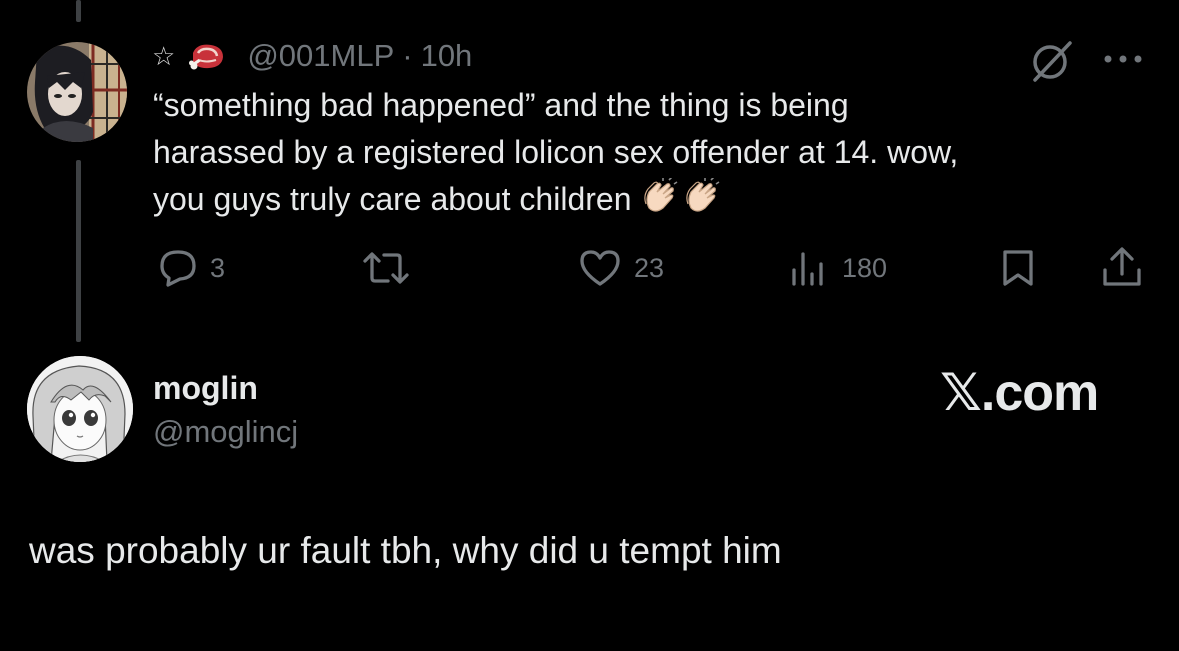  Describe the element at coordinates (178, 268) in the screenshot. I see `reply-icon` at that location.